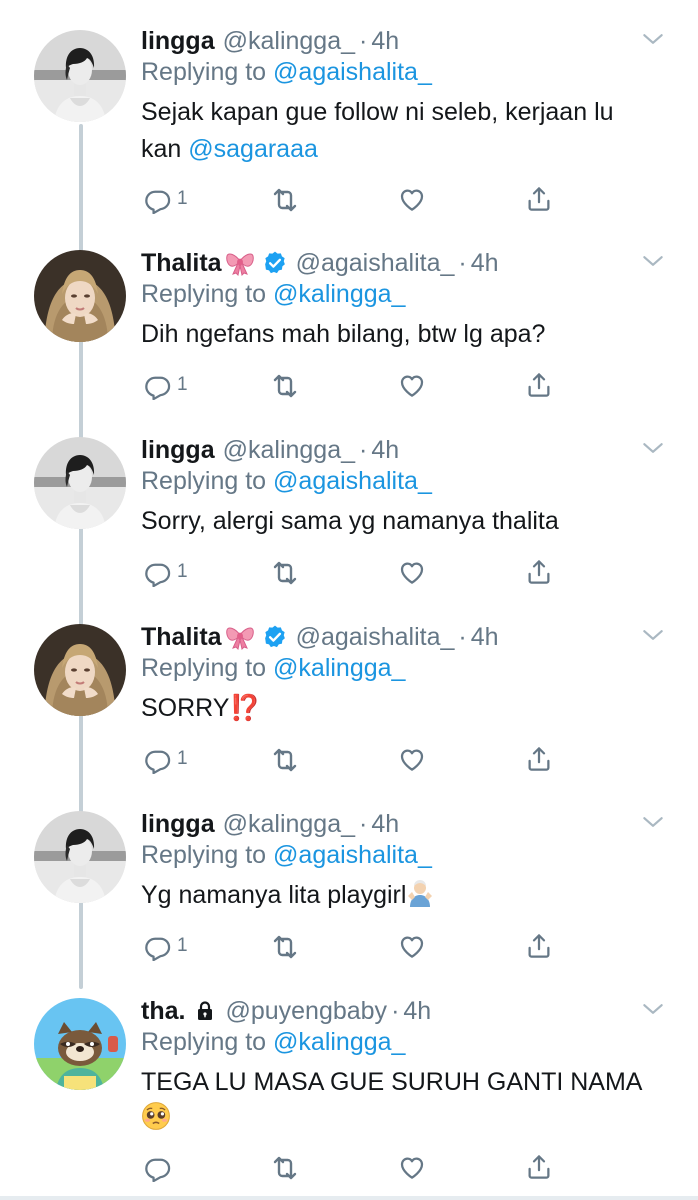 The height and width of the screenshot is (1200, 698). What do you see at coordinates (306, 1011) in the screenshot?
I see `user-handle: @puyengbaby` at bounding box center [306, 1011].